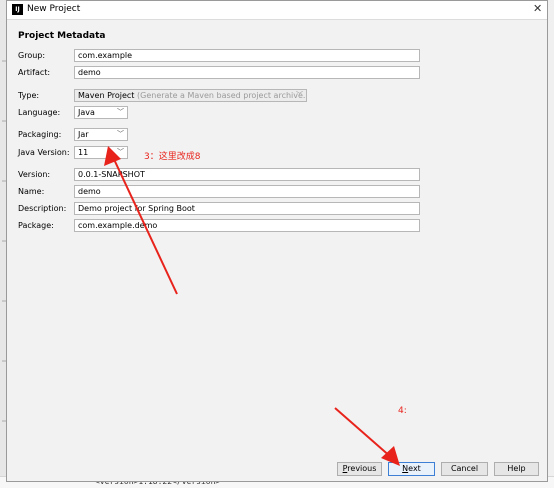  Describe the element at coordinates (112, 156) in the screenshot. I see `arrowhead-java-version` at that location.